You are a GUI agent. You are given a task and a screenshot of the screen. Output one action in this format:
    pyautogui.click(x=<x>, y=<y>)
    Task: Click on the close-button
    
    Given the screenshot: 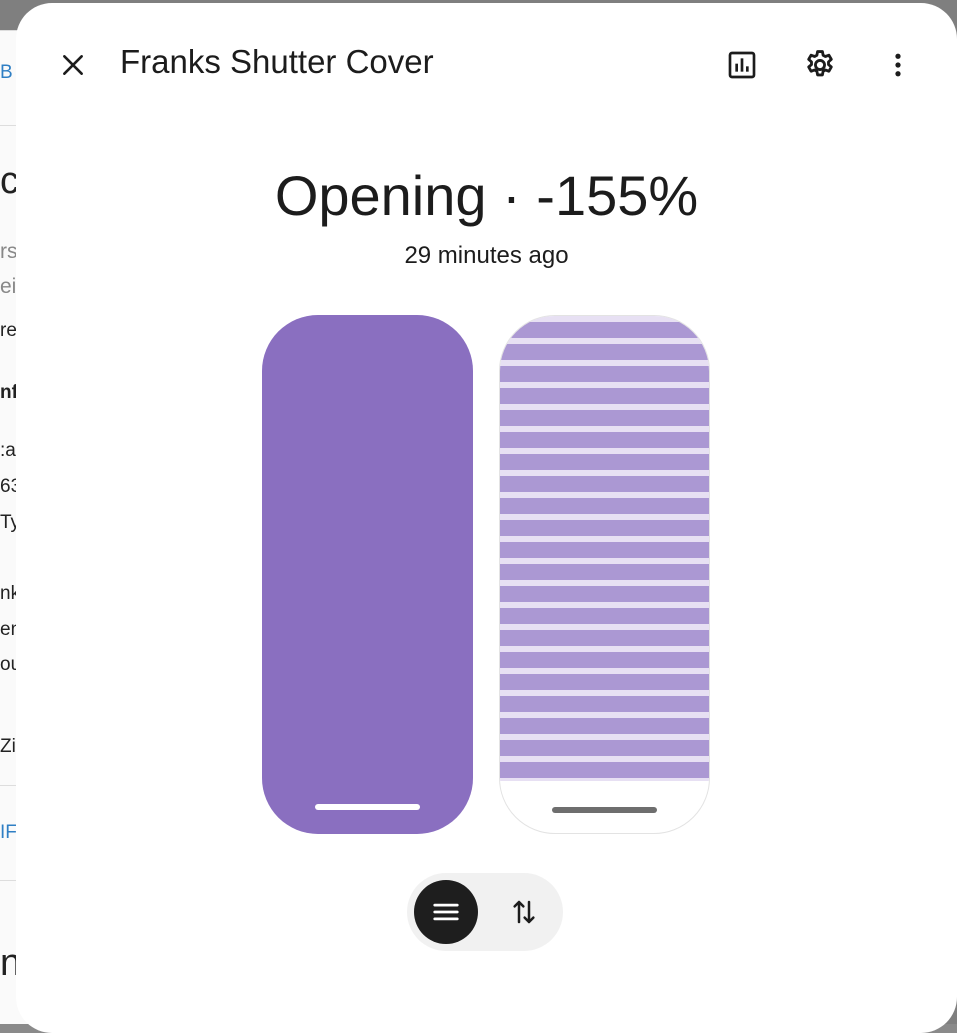 What is the action you would take?
    pyautogui.click(x=73, y=65)
    